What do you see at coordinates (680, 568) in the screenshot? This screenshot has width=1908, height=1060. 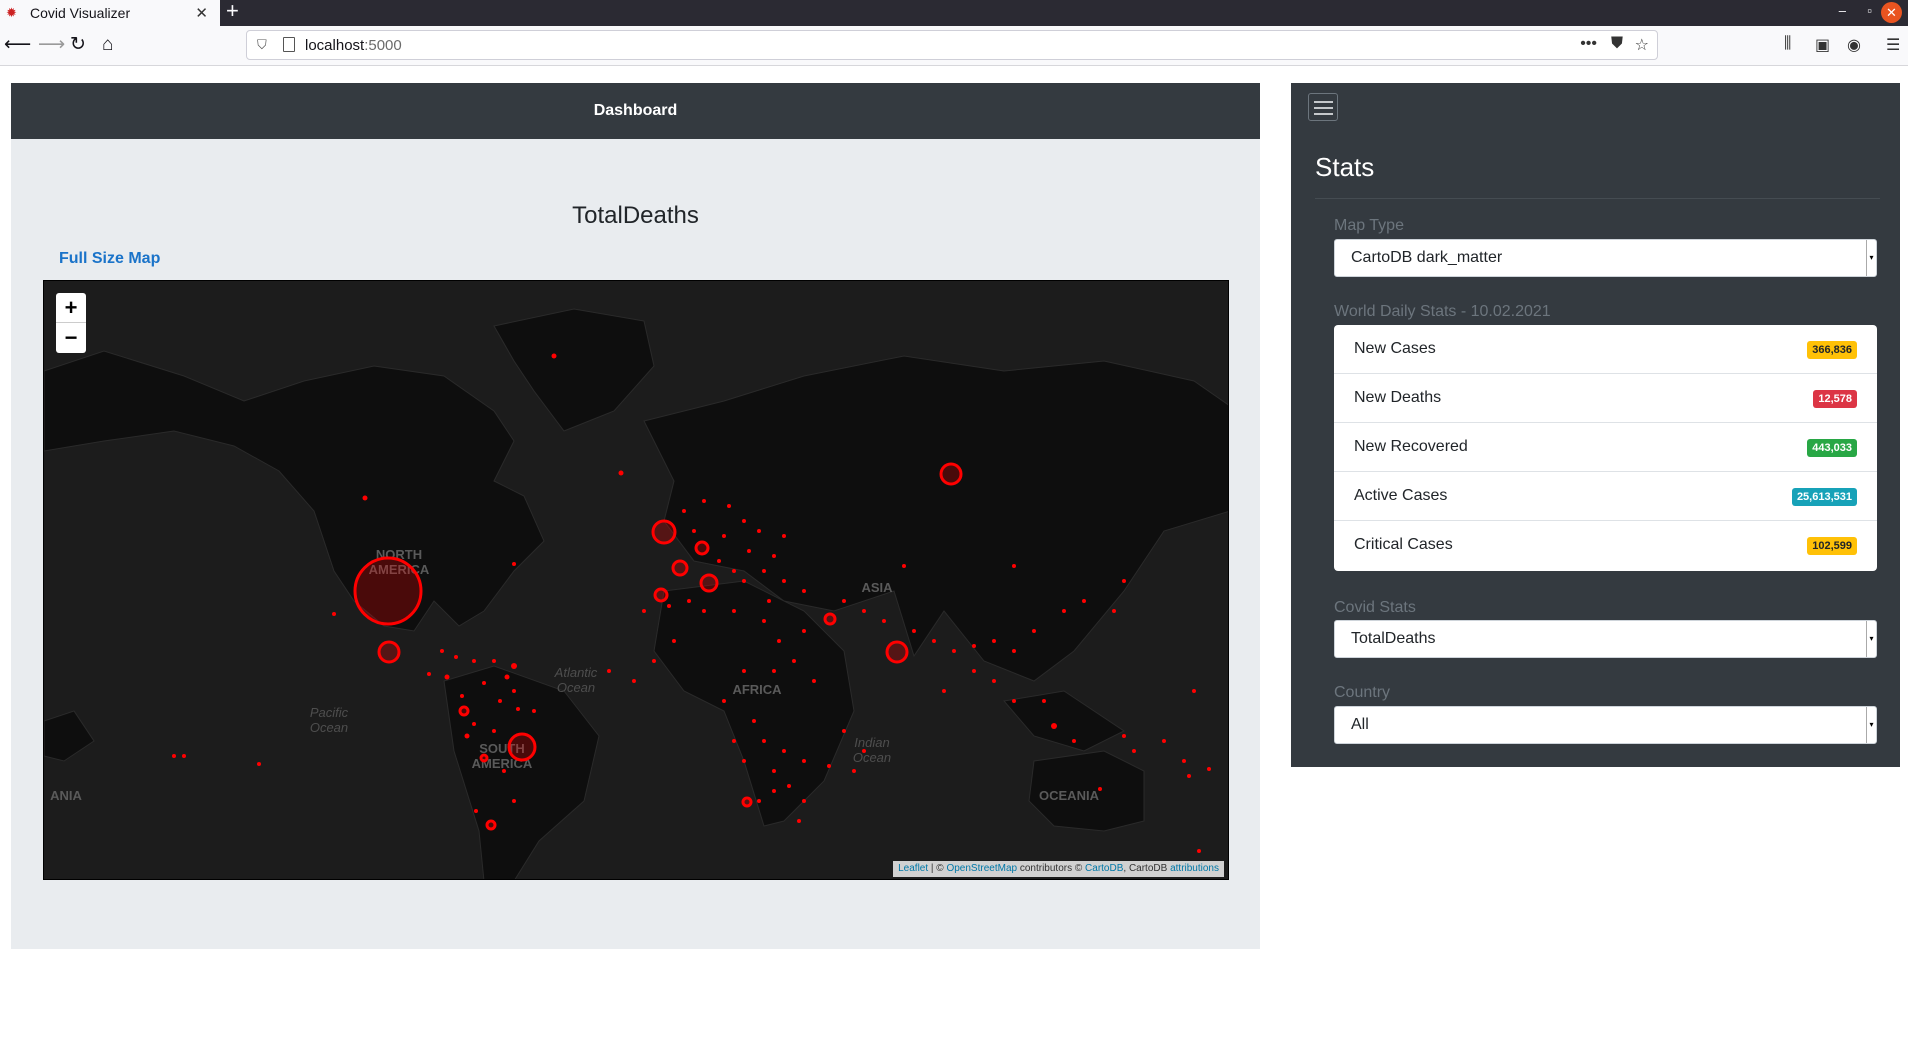 I see `marker-france` at bounding box center [680, 568].